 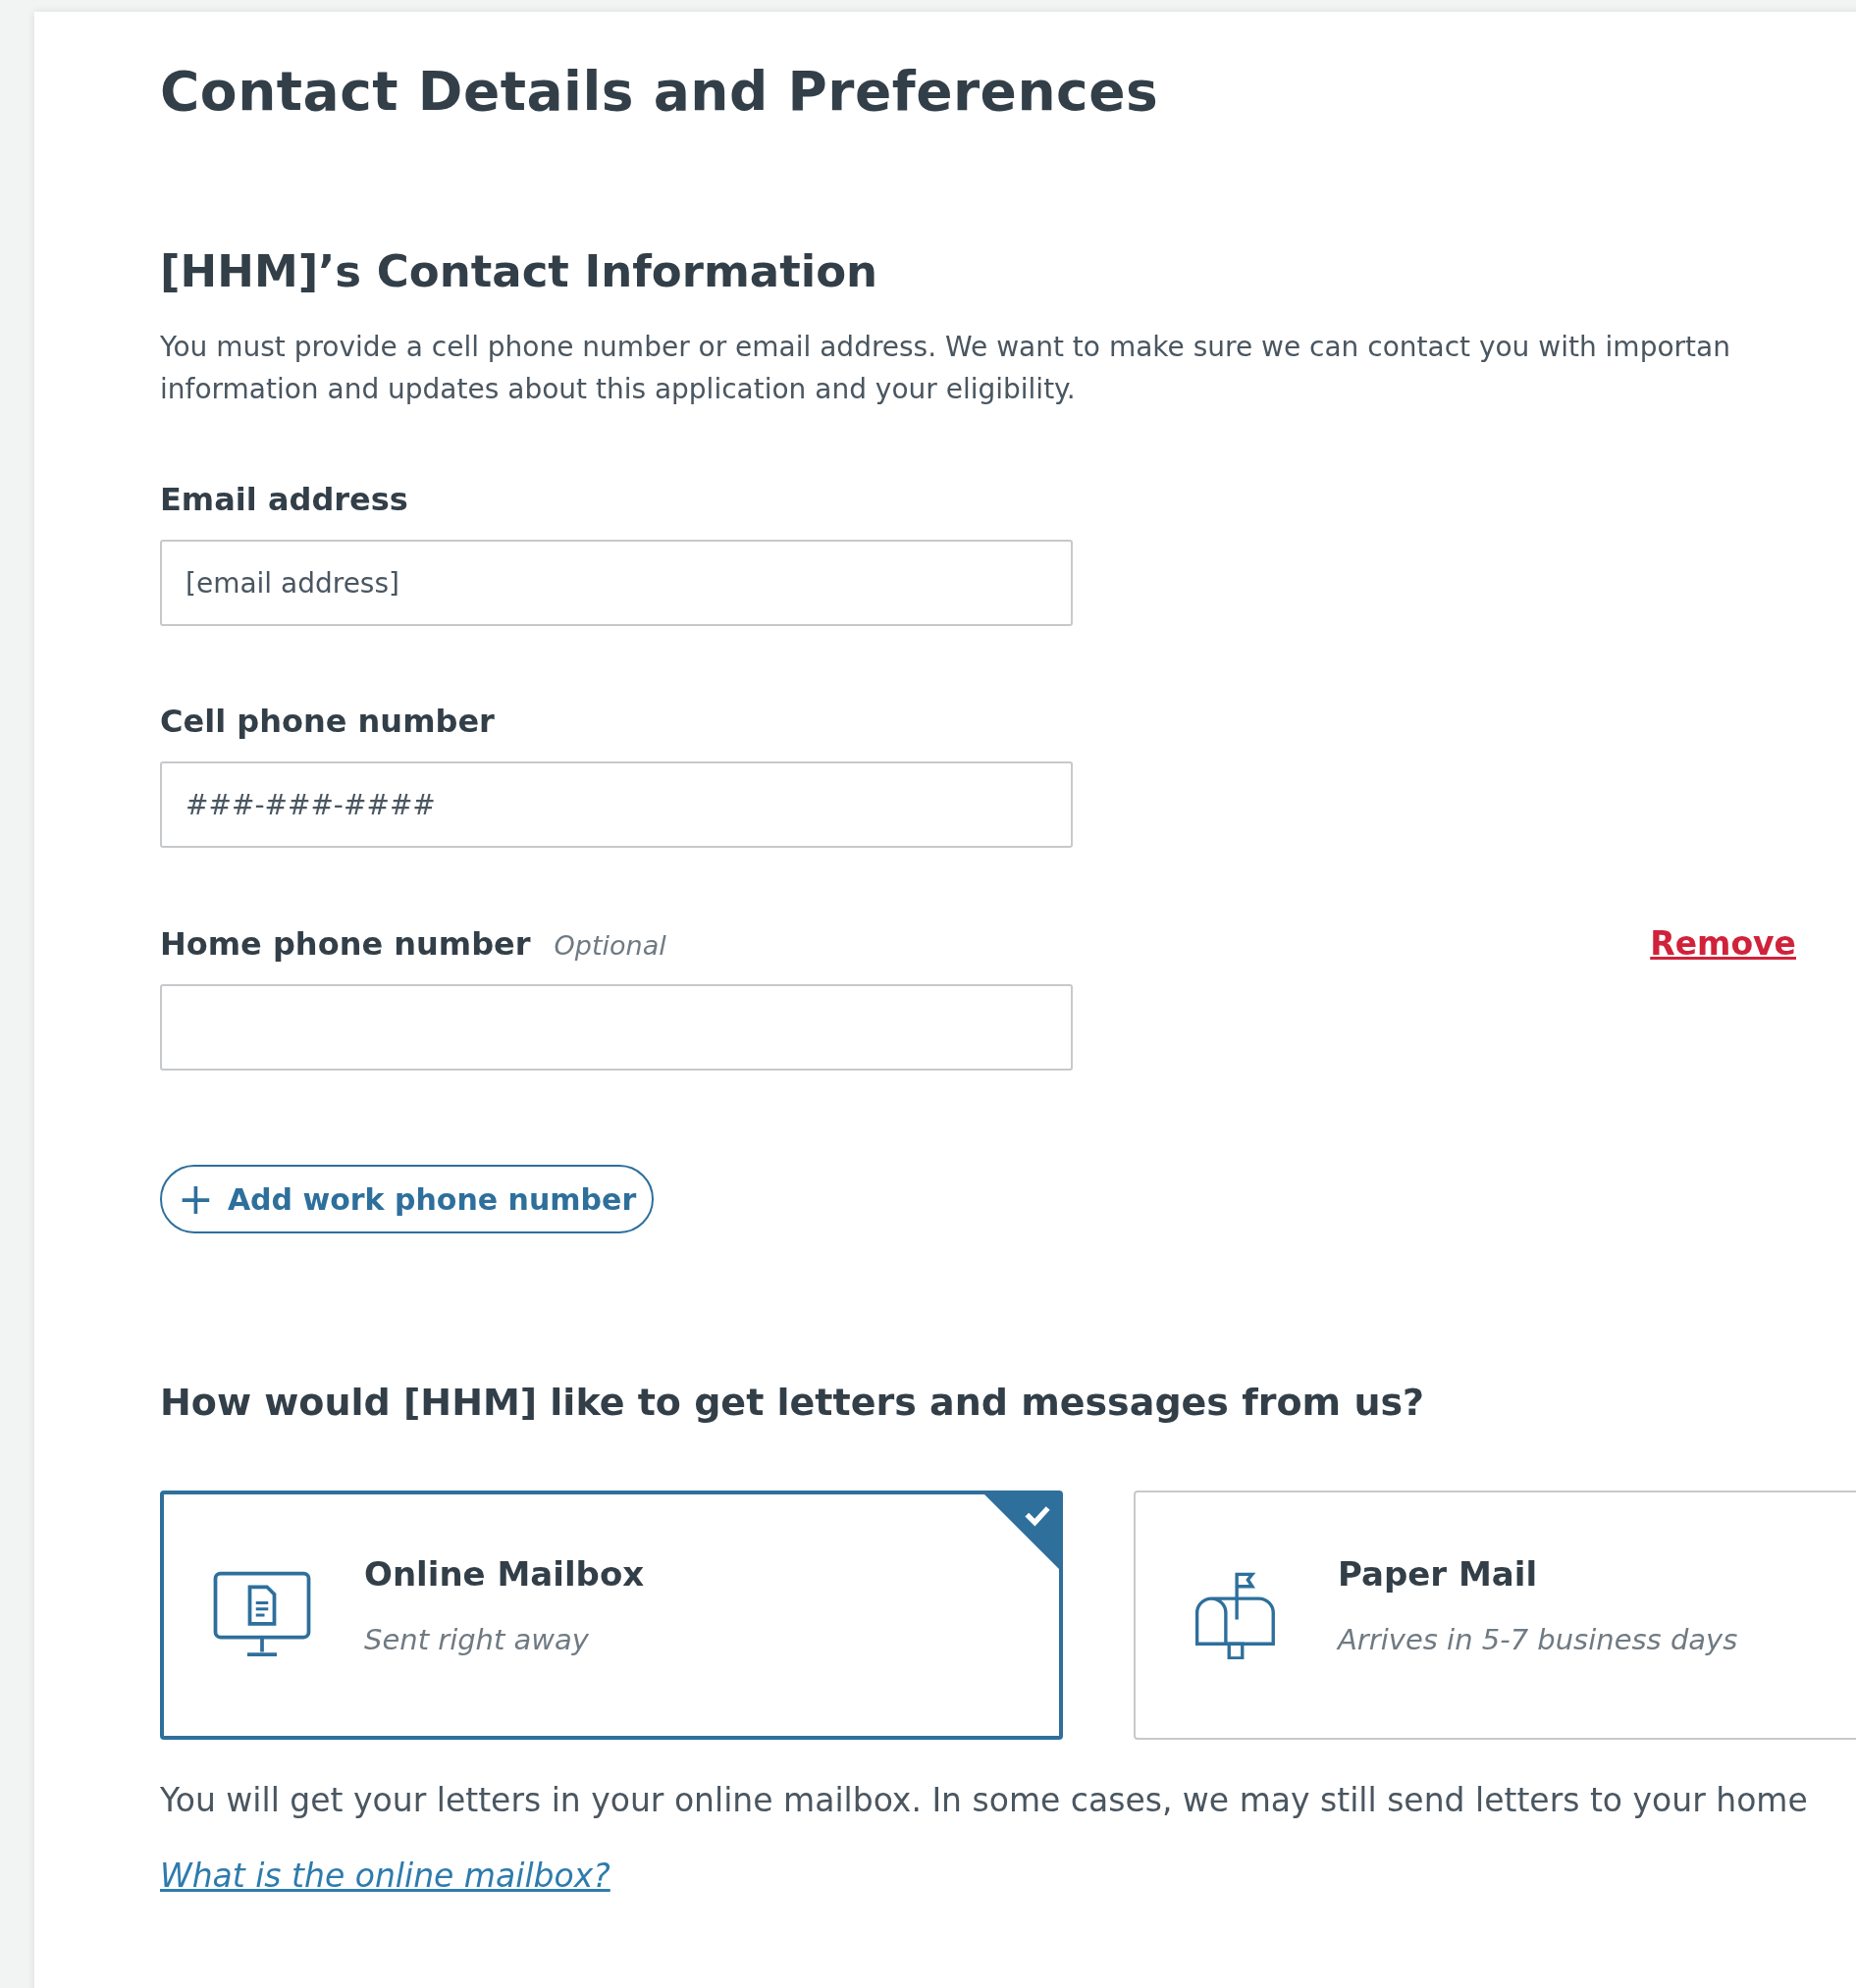 I want to click on option-subtitle: Arrives in 5-7 business days, so click(x=1538, y=1640).